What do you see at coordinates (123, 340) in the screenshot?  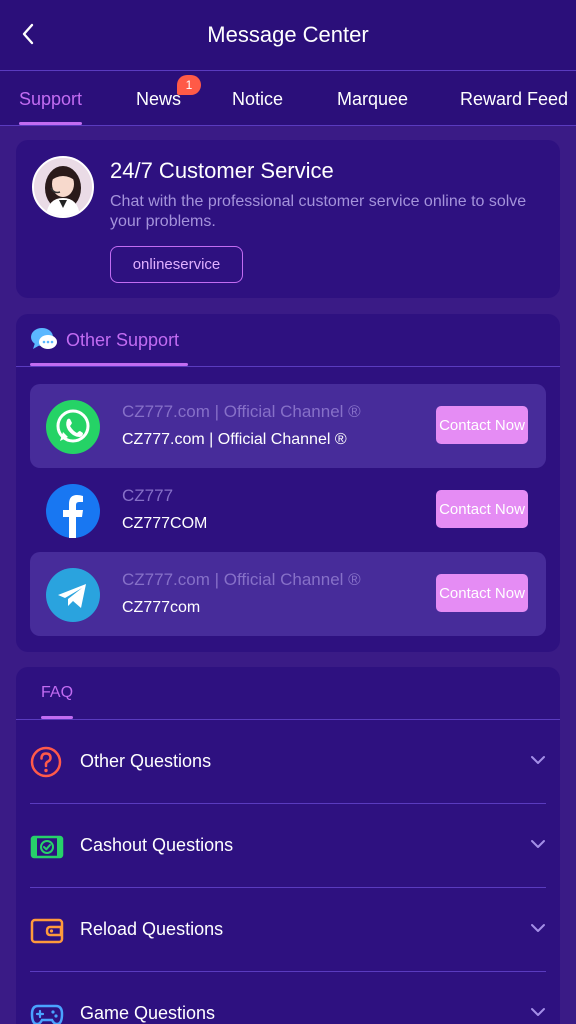 I see `other-support-heading: Other Support` at bounding box center [123, 340].